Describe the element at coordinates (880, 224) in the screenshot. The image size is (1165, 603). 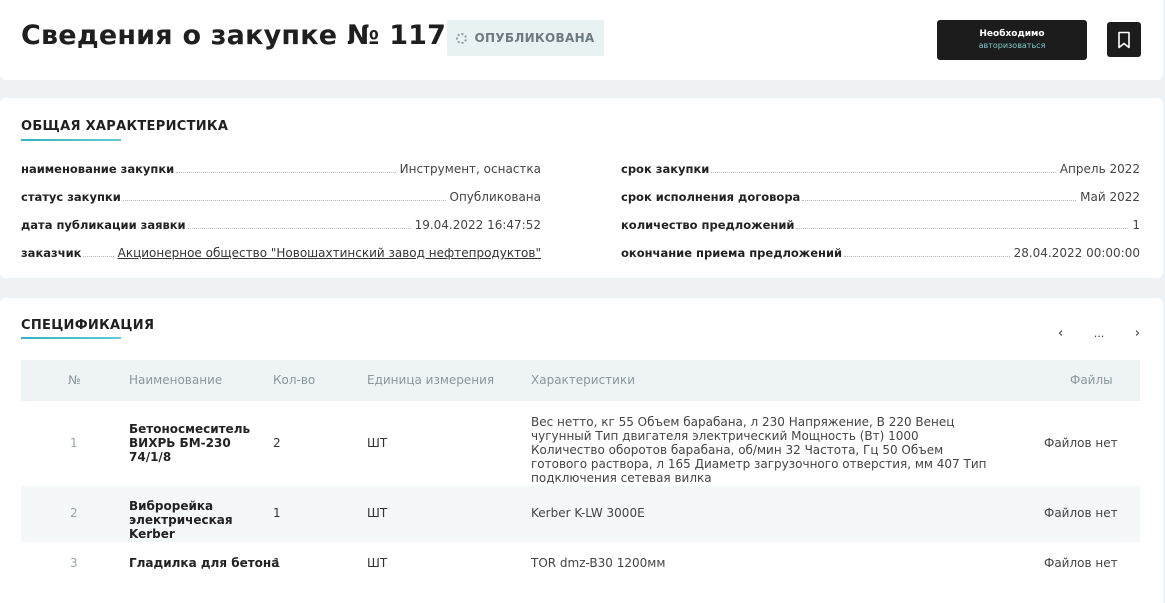
I see `prop-row: количество предложений 1` at that location.